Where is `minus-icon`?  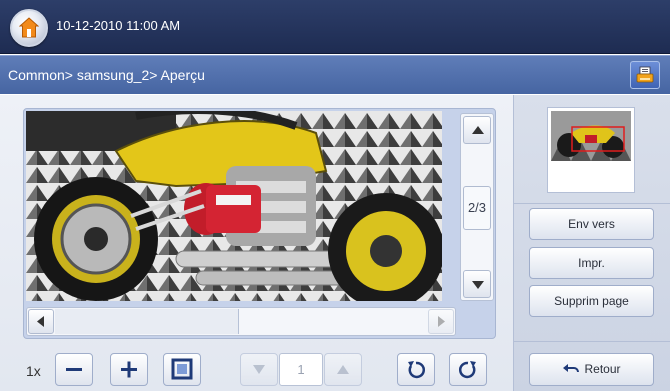
minus-icon is located at coordinates (74, 369).